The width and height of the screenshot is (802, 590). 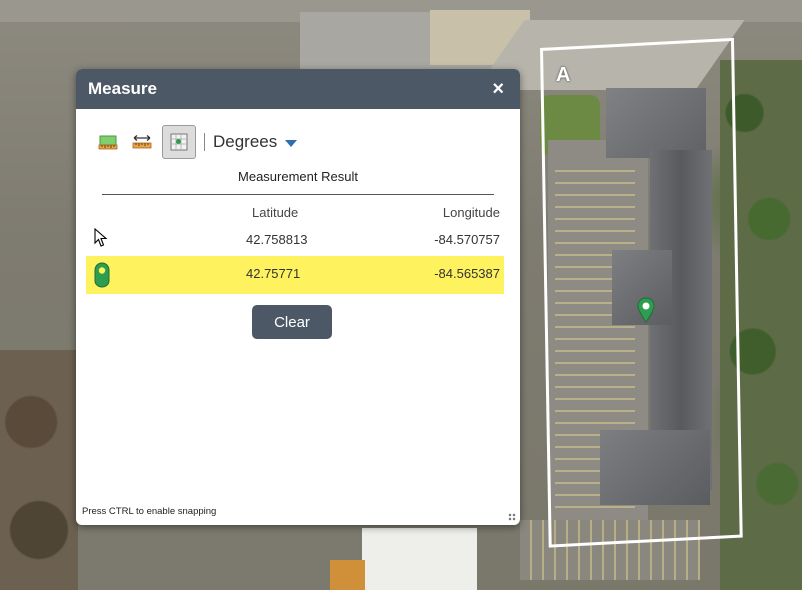 I want to click on area-label: A, so click(x=563, y=75).